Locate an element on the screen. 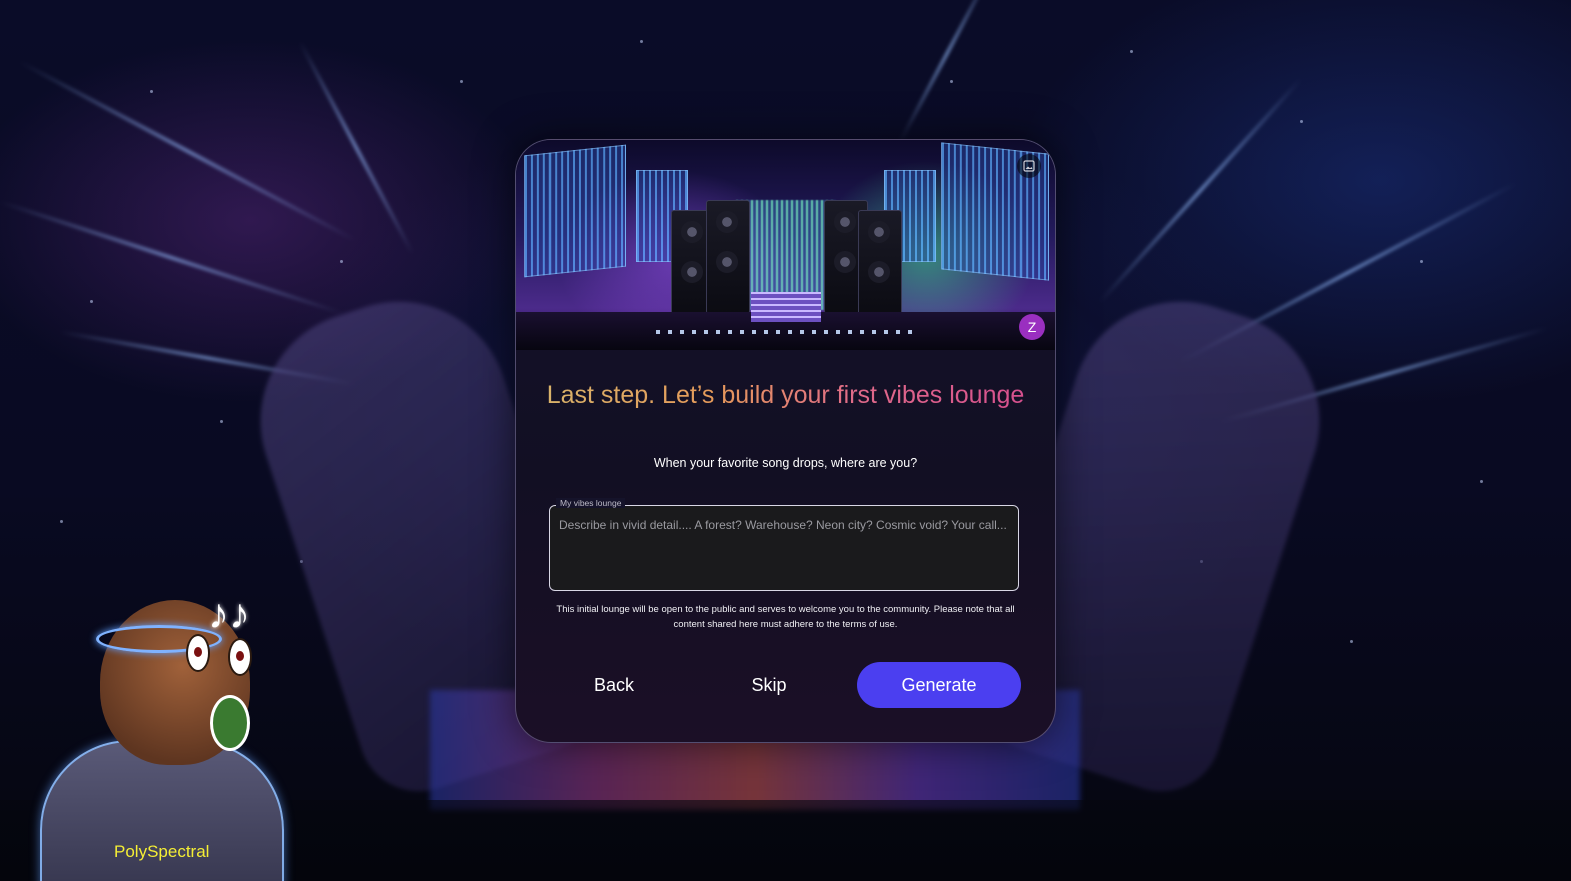 This screenshot has height=881, width=1571. lounge-banner-image: Z is located at coordinates (785, 245).